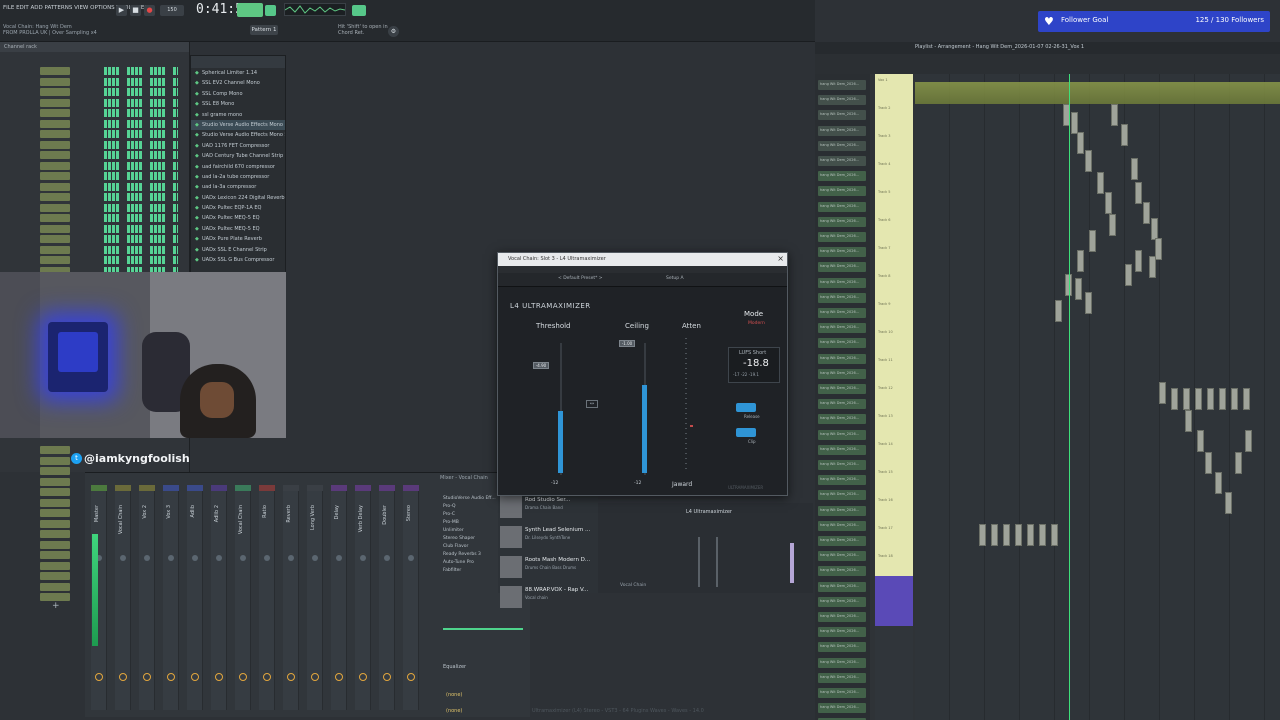 This screenshot has height=720, width=1280. Describe the element at coordinates (238, 260) in the screenshot. I see `browser-item: UADx SSL G Bus Compressor` at that location.